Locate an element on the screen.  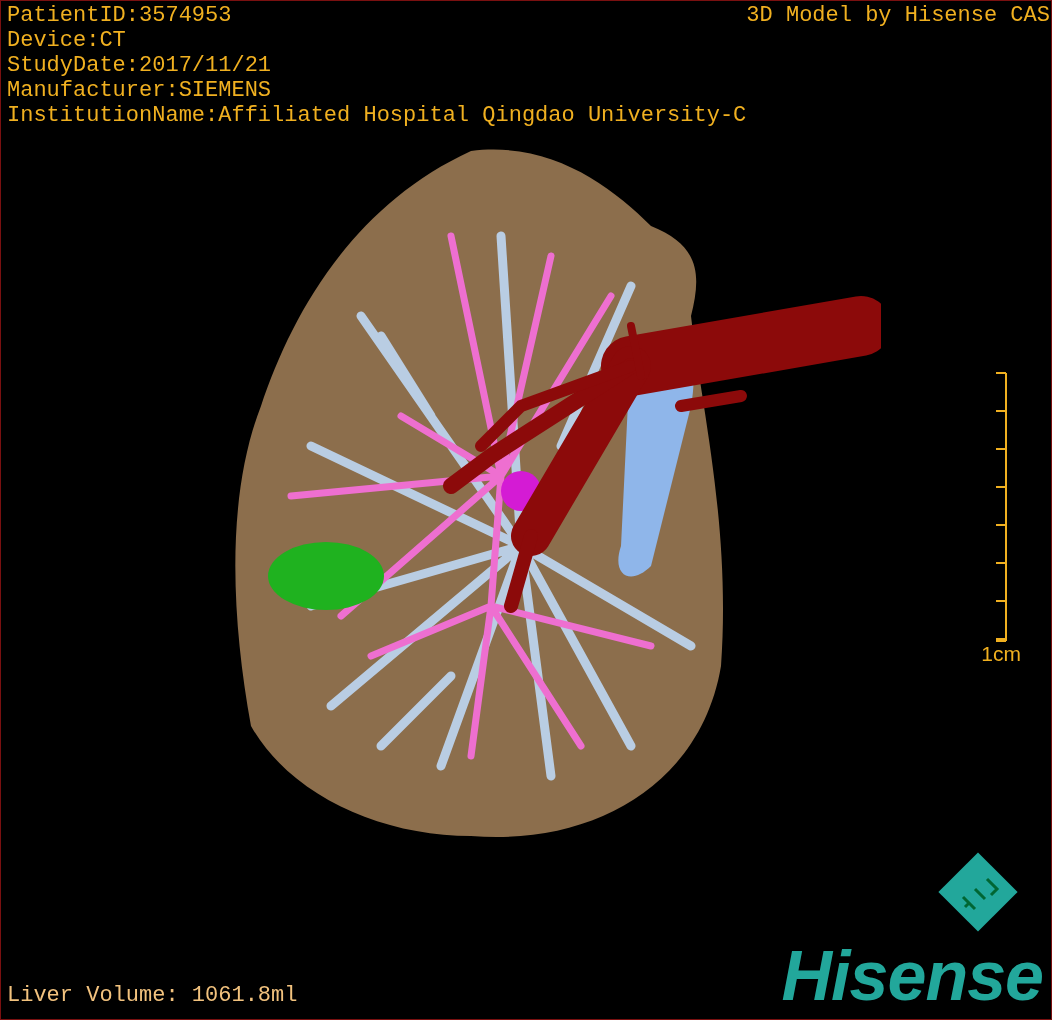
patient-info-line: PatientID:3574953 is located at coordinates (120, 15).